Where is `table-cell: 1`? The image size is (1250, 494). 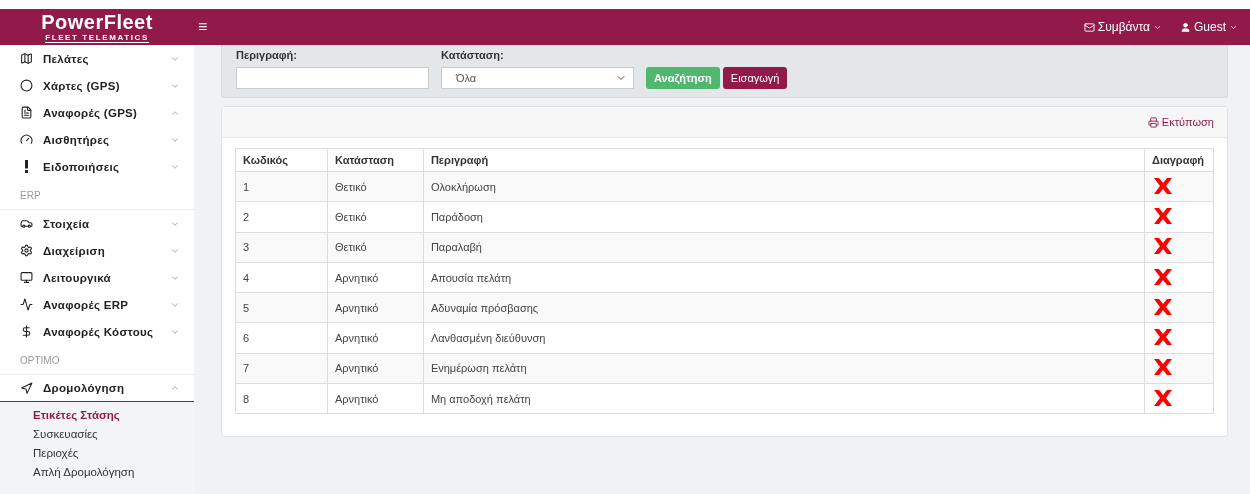
table-cell: 1 is located at coordinates (281, 186).